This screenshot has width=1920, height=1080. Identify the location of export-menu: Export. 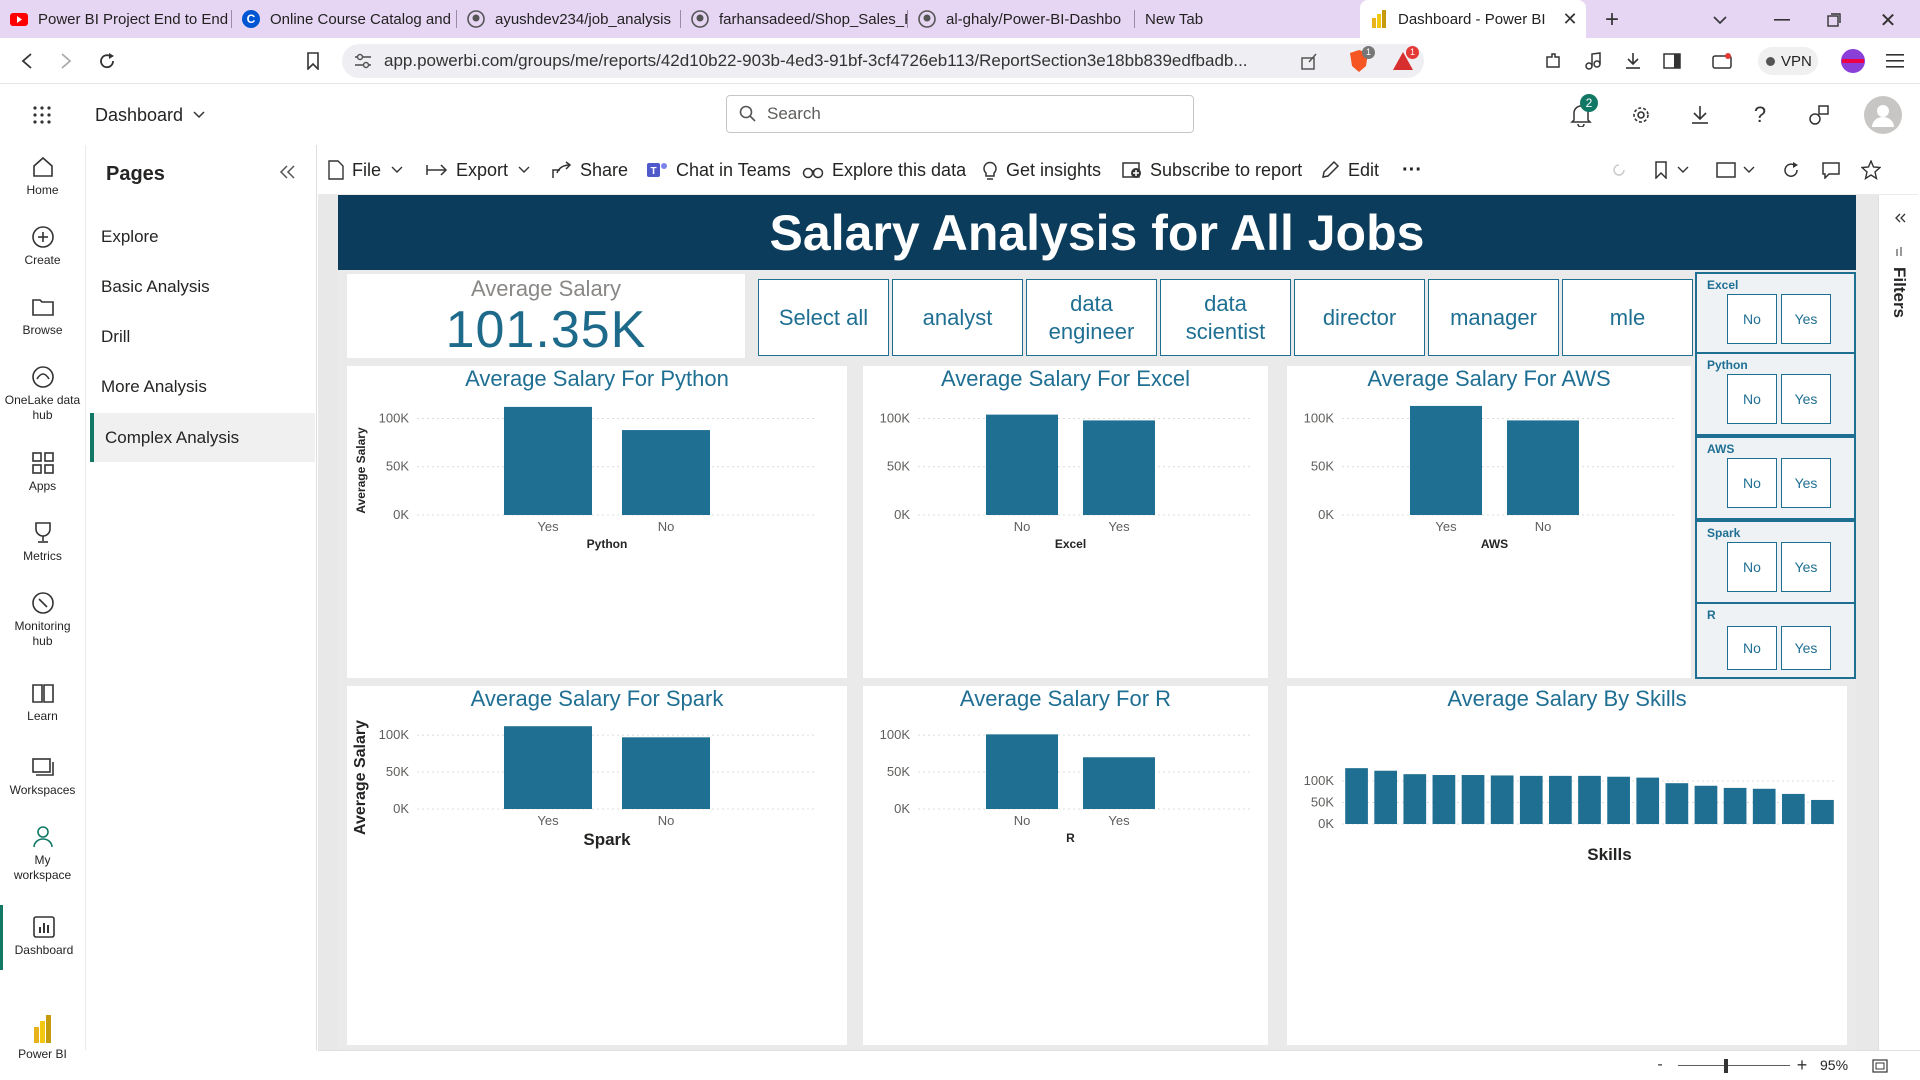
(482, 170).